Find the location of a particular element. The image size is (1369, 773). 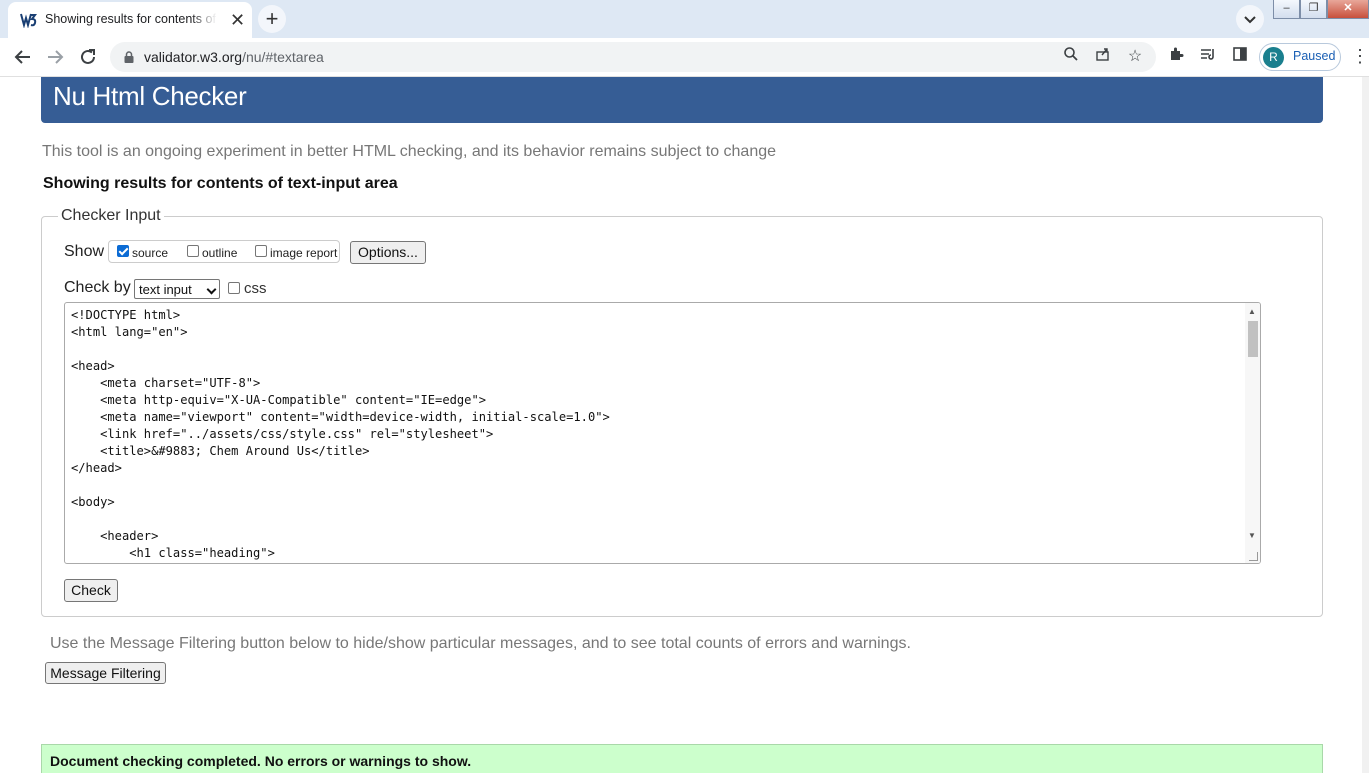

css-label: css is located at coordinates (255, 288).